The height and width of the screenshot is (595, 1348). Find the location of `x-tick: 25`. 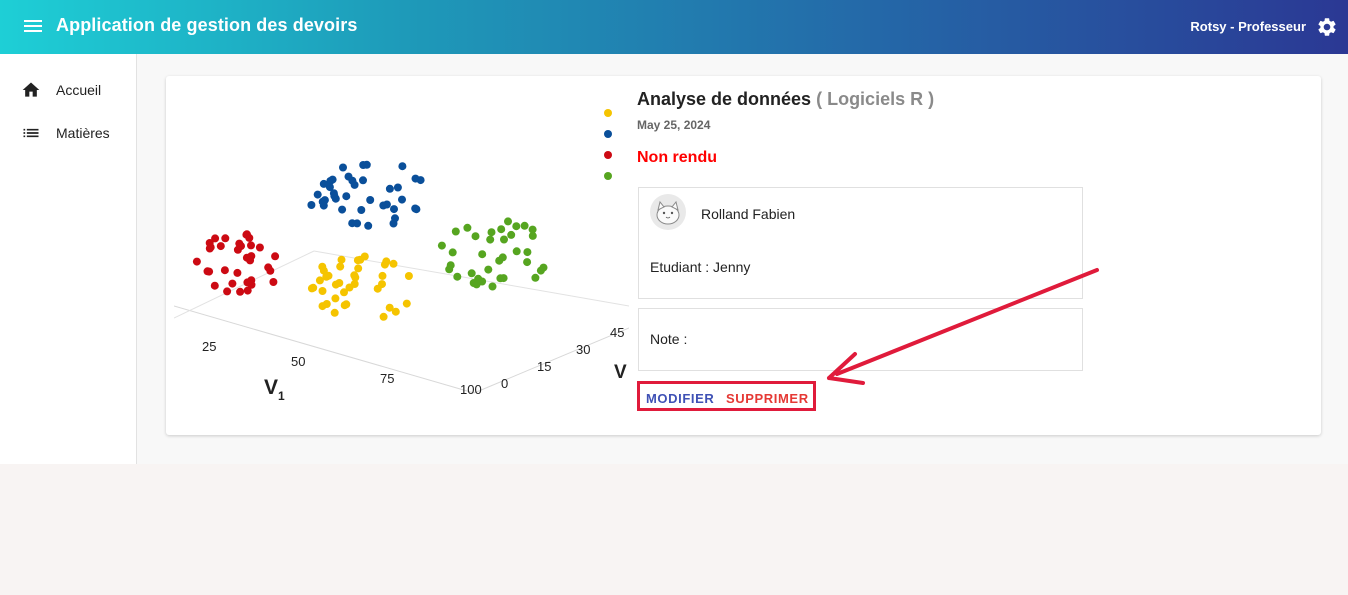

x-tick: 25 is located at coordinates (209, 346).